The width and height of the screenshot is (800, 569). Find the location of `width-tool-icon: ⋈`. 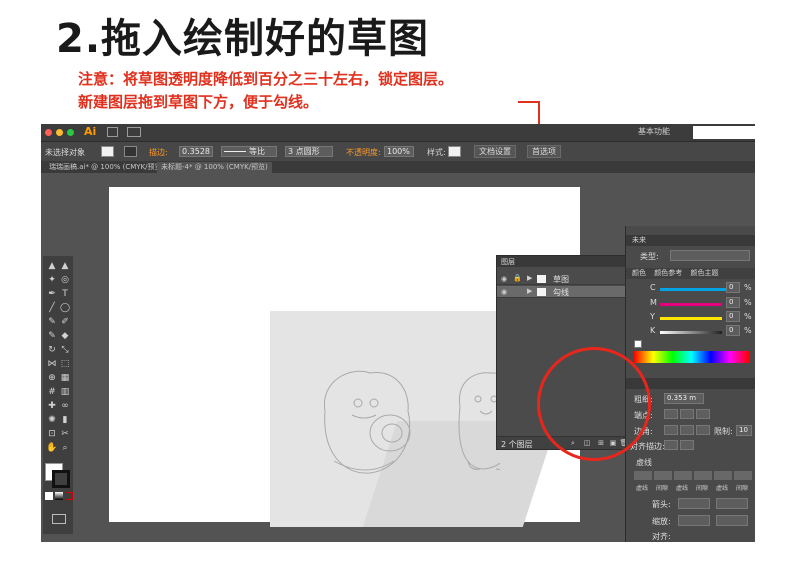

width-tool-icon: ⋈ is located at coordinates (52, 364).